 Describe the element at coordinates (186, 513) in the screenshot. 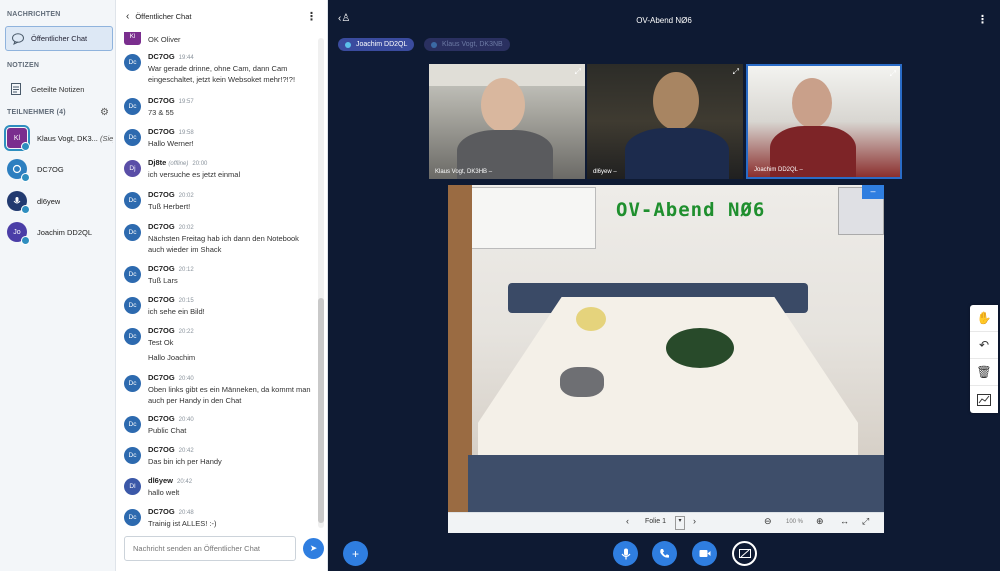

I see `message-time: 20:48` at that location.